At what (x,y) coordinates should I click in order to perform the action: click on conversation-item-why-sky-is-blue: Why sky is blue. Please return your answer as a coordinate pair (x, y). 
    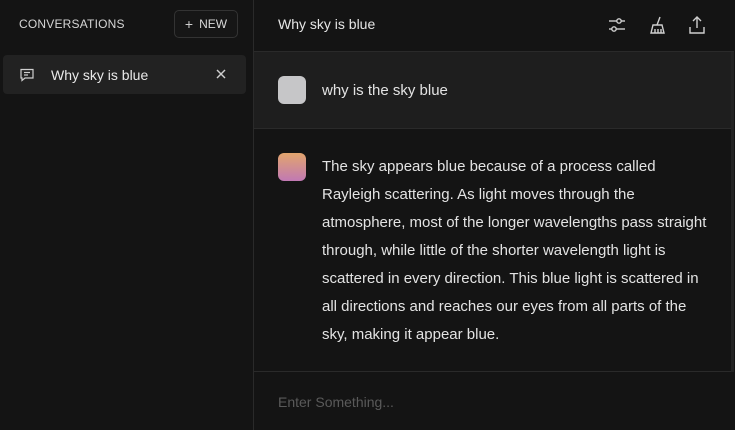
    Looking at the image, I should click on (124, 74).